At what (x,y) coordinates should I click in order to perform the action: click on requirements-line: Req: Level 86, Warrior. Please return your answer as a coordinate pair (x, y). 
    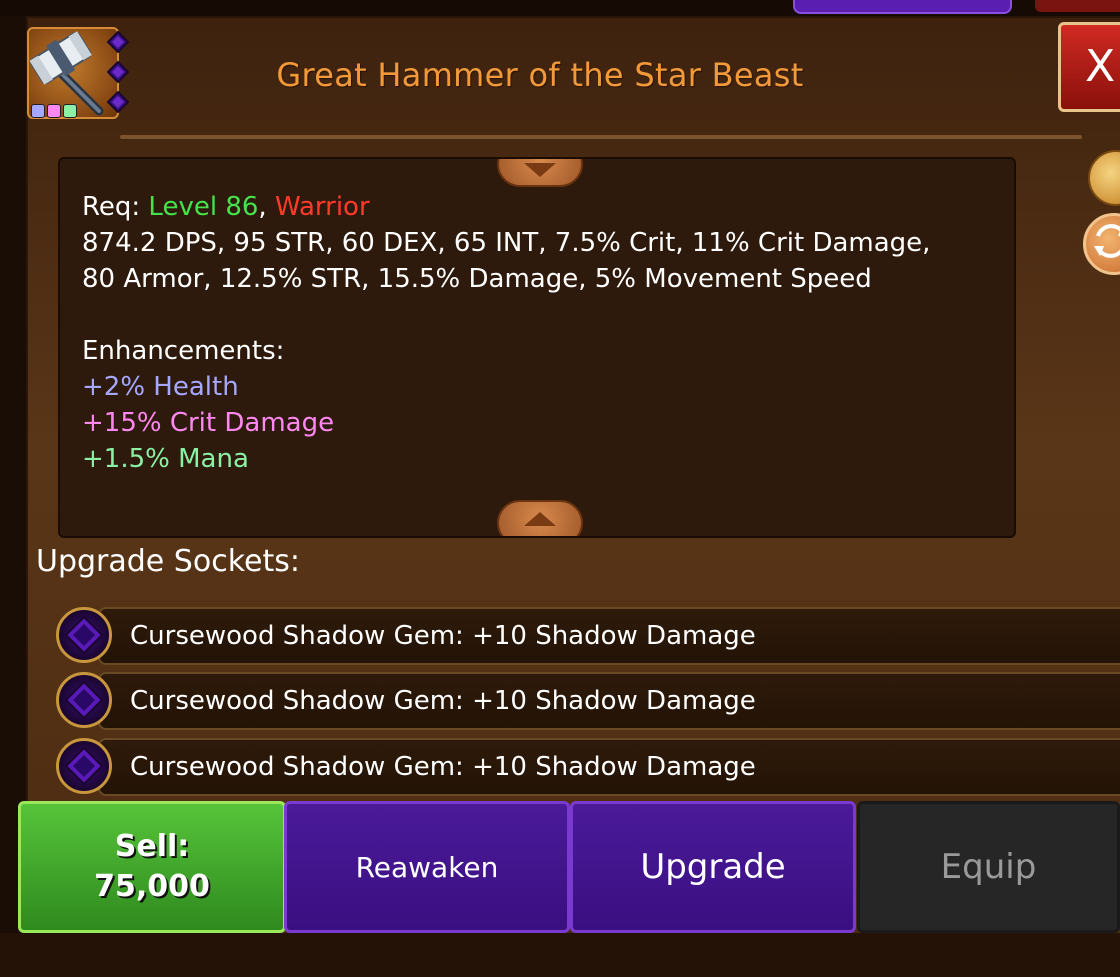
    Looking at the image, I should click on (226, 207).